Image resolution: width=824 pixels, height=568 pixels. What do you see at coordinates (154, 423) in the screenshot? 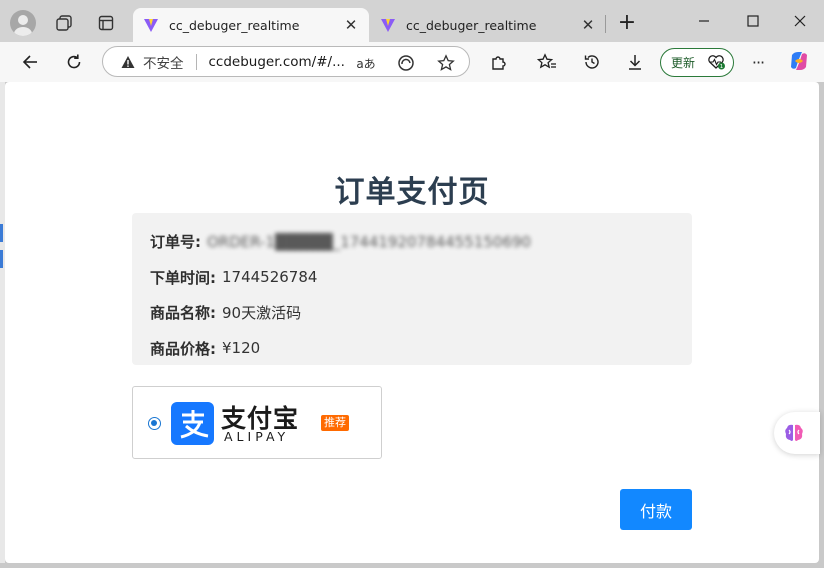
I see `alipay-radio` at bounding box center [154, 423].